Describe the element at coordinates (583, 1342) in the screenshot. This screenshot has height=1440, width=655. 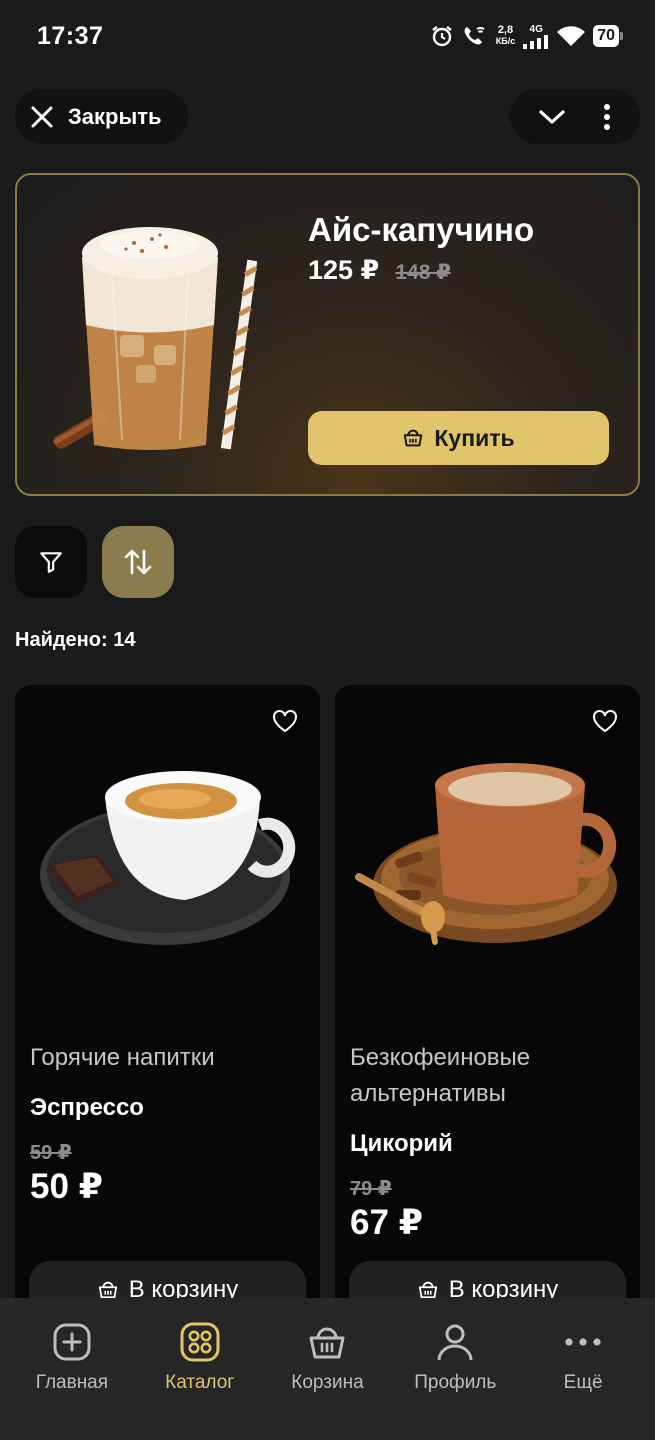
I see `more-dots-icon` at that location.